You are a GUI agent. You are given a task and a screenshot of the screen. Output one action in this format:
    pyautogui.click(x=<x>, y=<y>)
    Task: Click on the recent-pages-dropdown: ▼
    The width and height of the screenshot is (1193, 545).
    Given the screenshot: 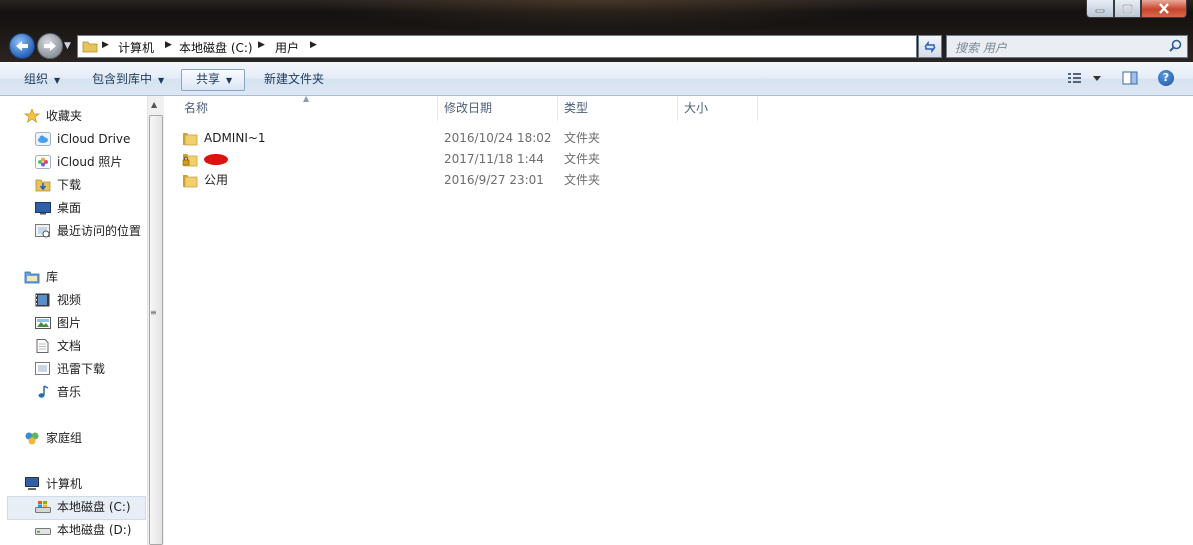 What is the action you would take?
    pyautogui.click(x=67, y=46)
    